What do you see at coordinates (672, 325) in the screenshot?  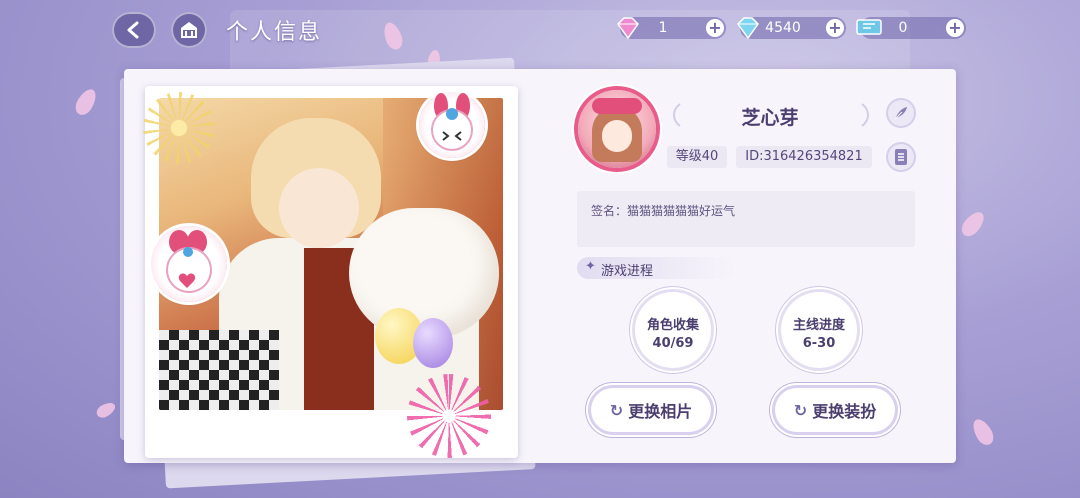 I see `stat-label: 角色收集` at bounding box center [672, 325].